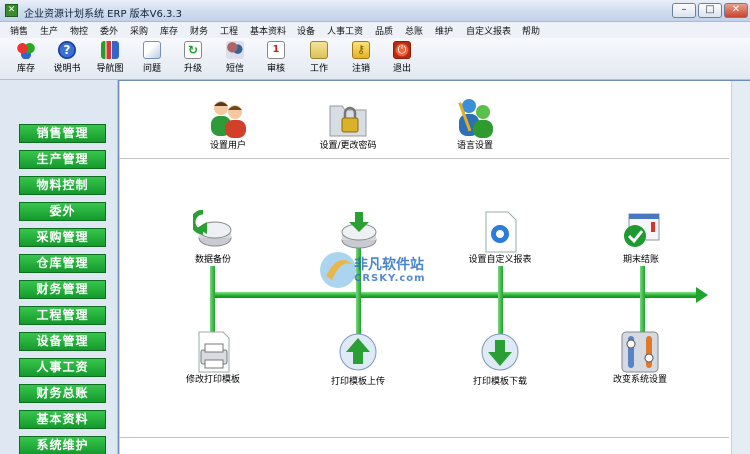 The height and width of the screenshot is (454, 750). I want to click on inventory-icon, so click(26, 50).